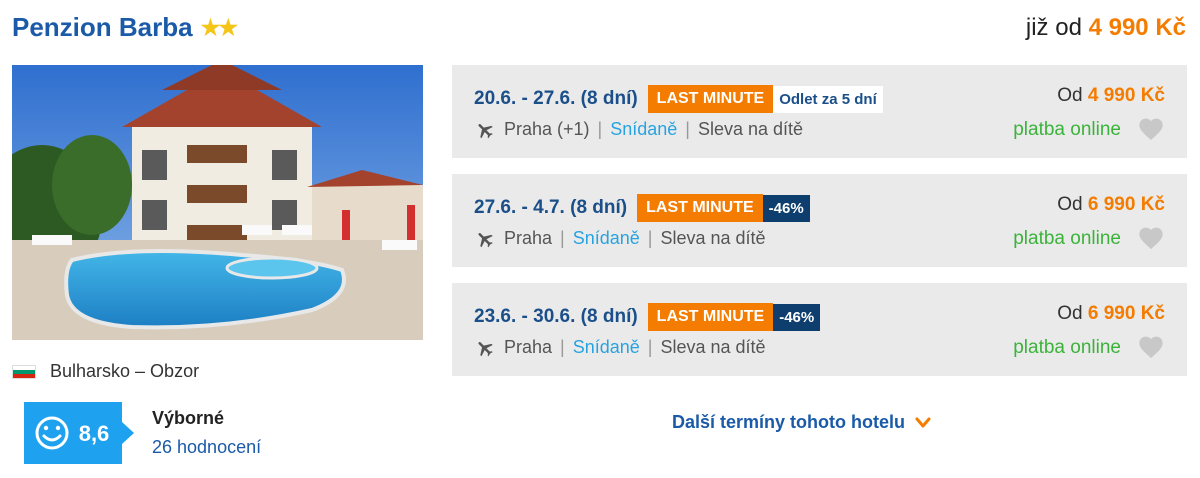  I want to click on reviews-count-link: 26 hodnocení, so click(206, 447).